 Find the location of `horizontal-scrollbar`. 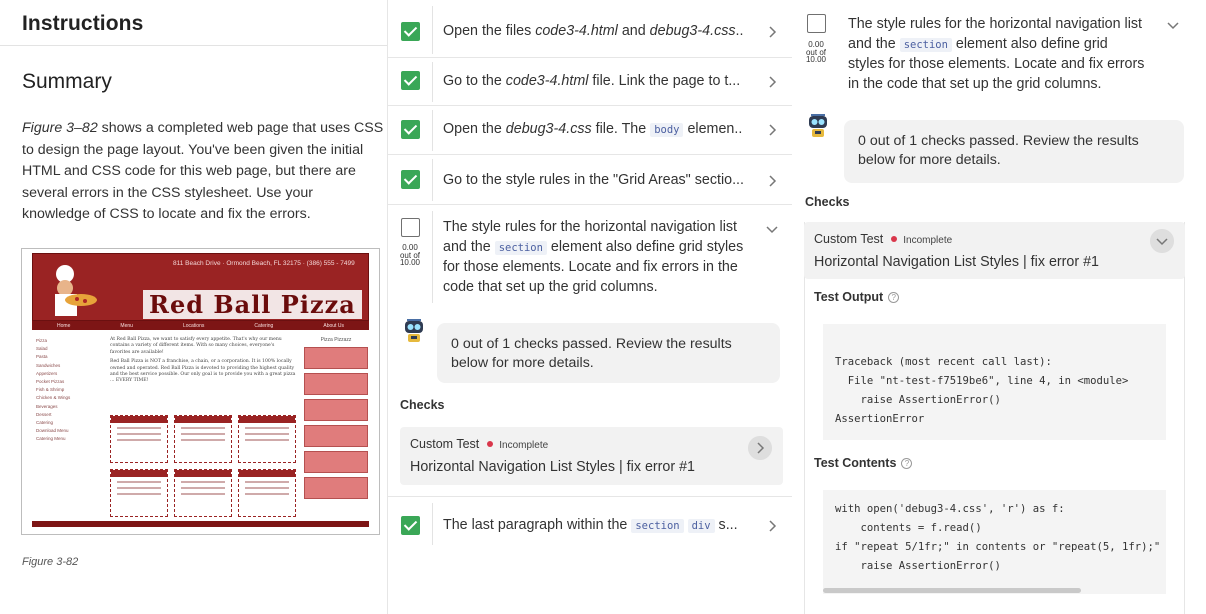

horizontal-scrollbar is located at coordinates (952, 590).